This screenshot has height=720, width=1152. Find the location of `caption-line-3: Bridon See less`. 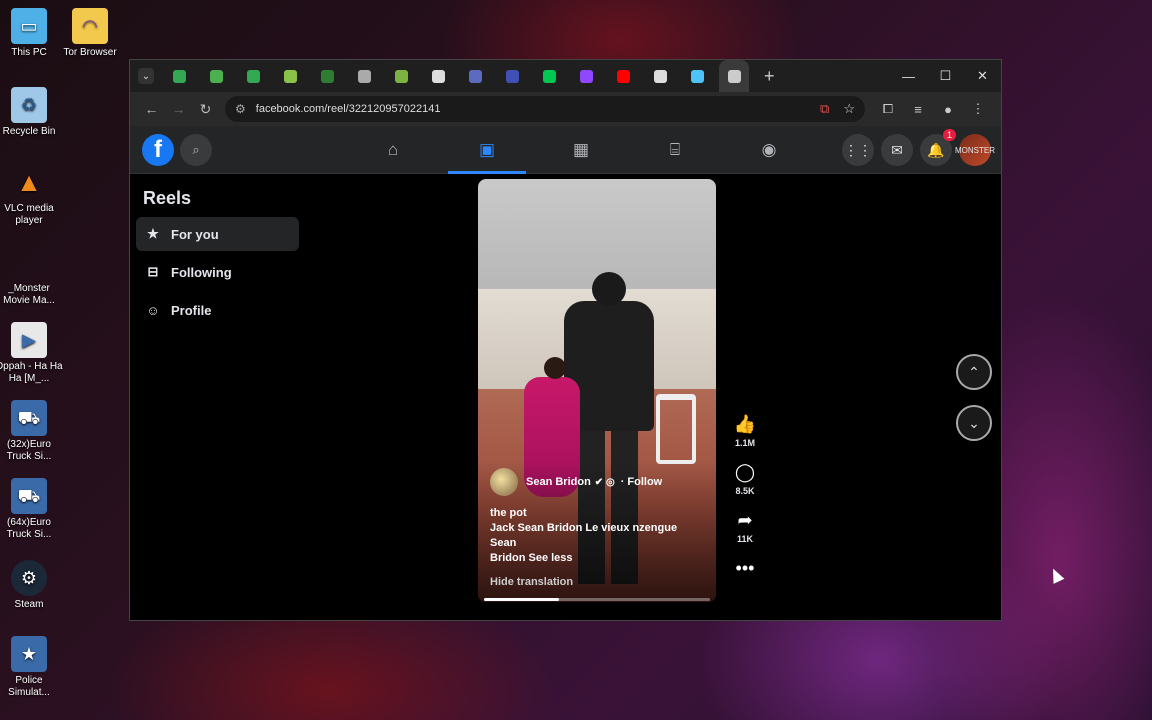

caption-line-3: Bridon See less is located at coordinates (598, 558).